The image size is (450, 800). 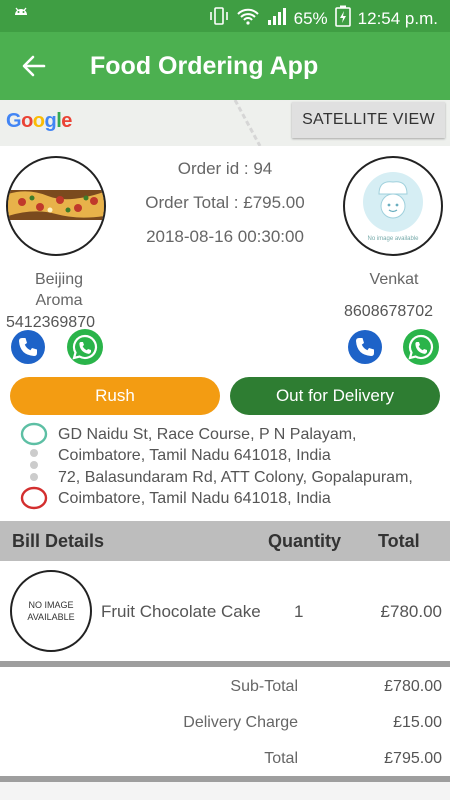 What do you see at coordinates (225, 202) in the screenshot?
I see `order-total: Order Total : £795.00` at bounding box center [225, 202].